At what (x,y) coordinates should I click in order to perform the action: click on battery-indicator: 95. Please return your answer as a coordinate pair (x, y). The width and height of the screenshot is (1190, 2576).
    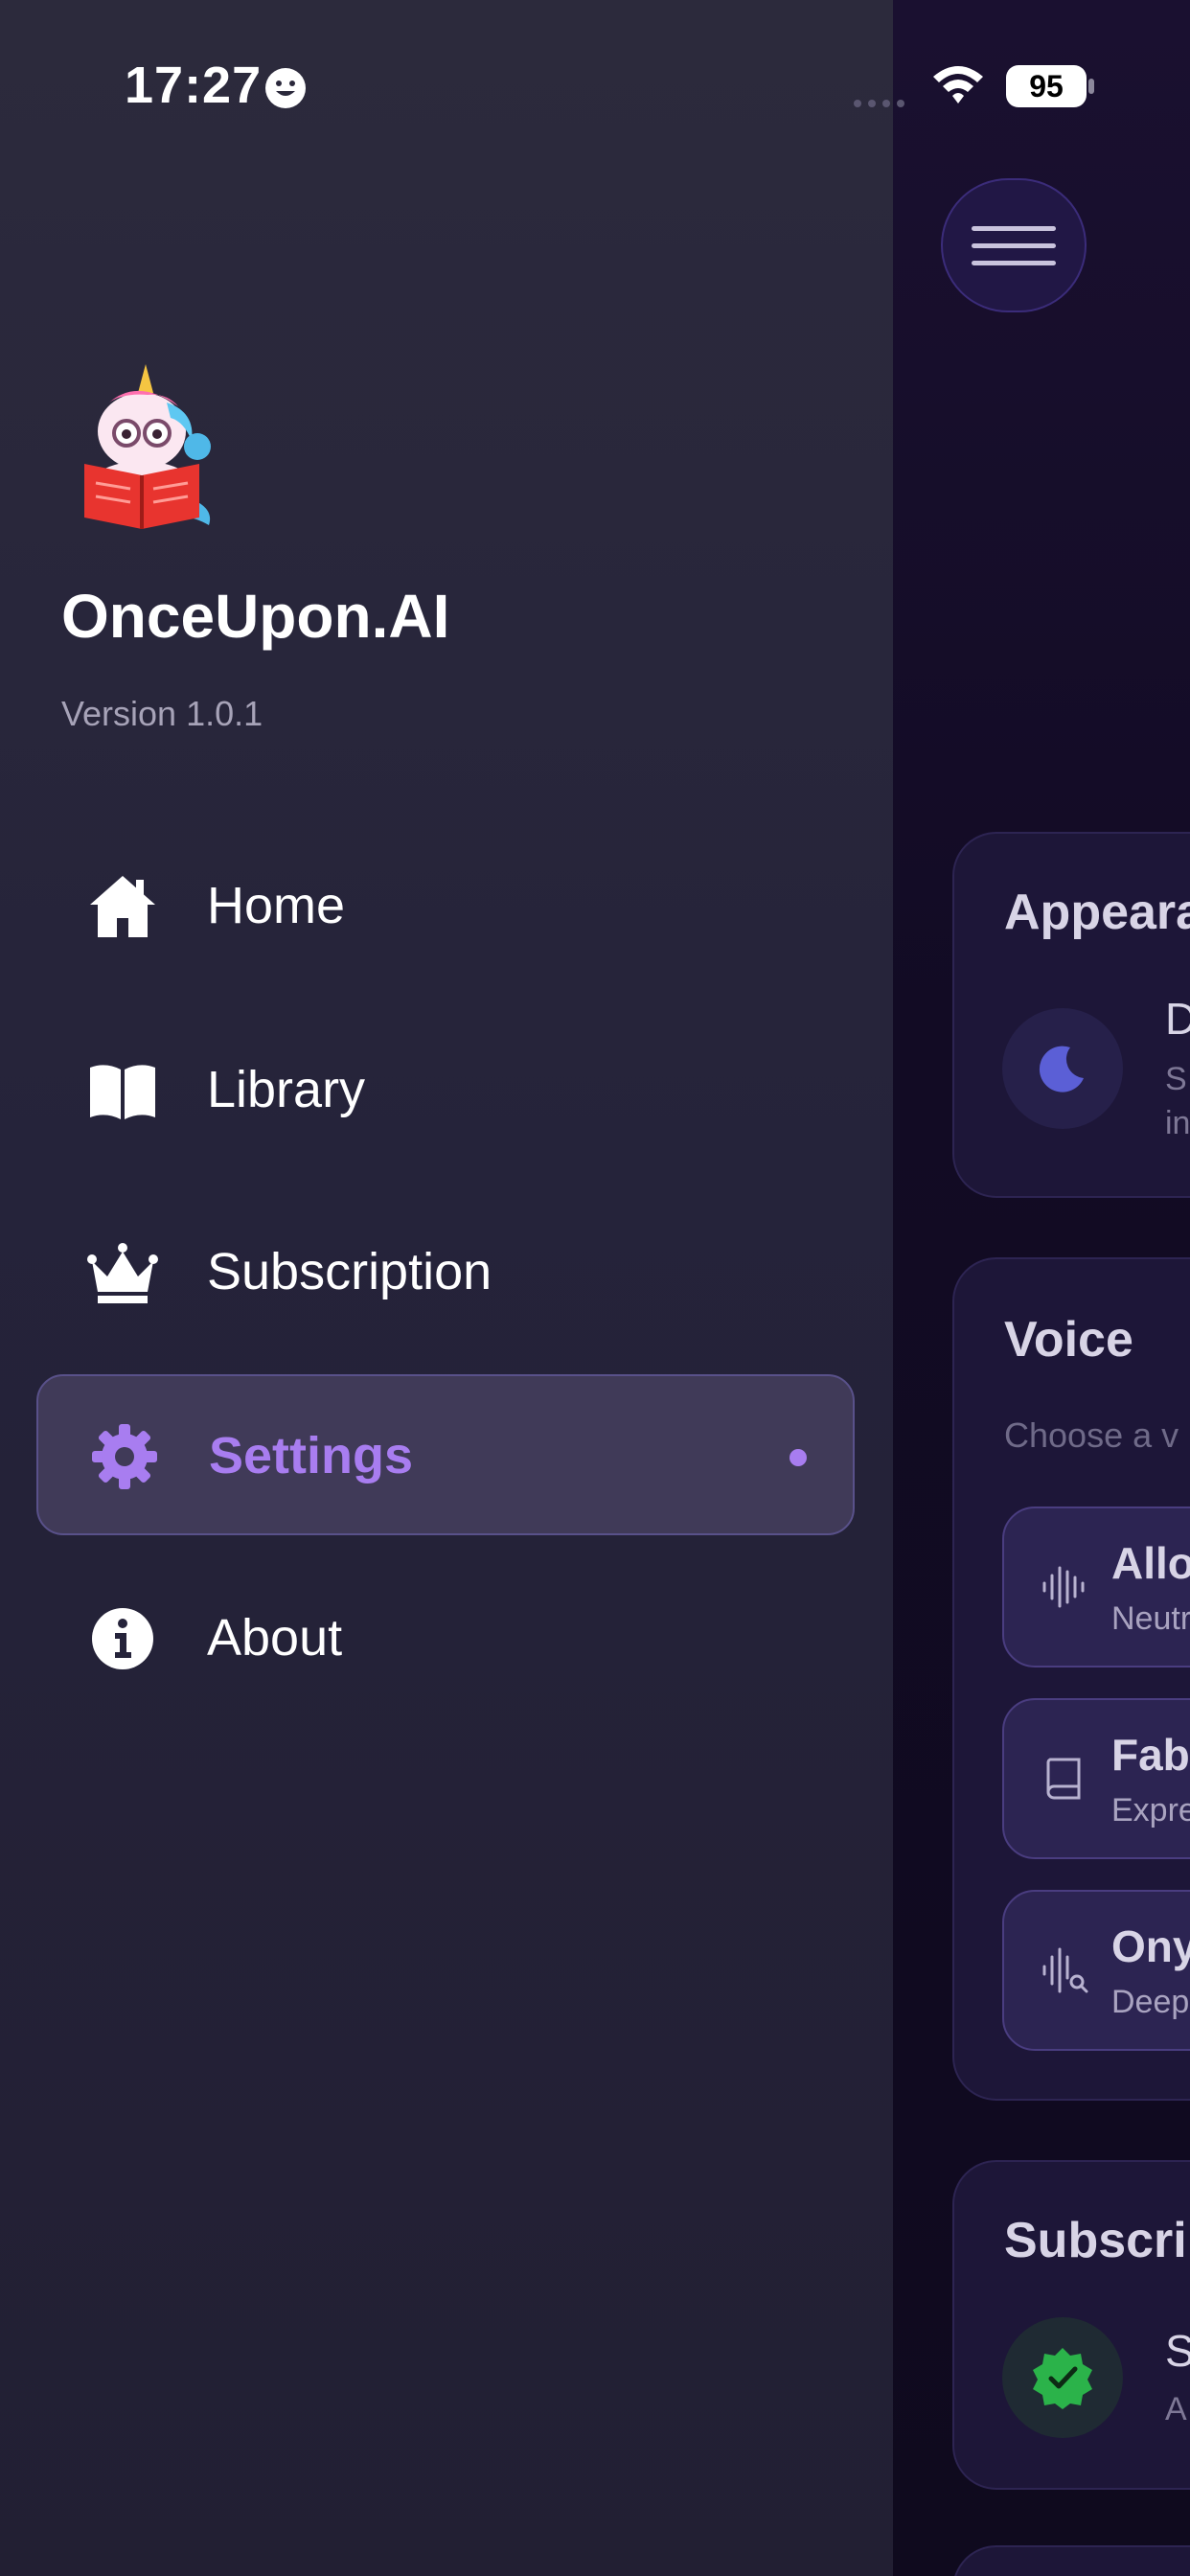
    Looking at the image, I should click on (1046, 86).